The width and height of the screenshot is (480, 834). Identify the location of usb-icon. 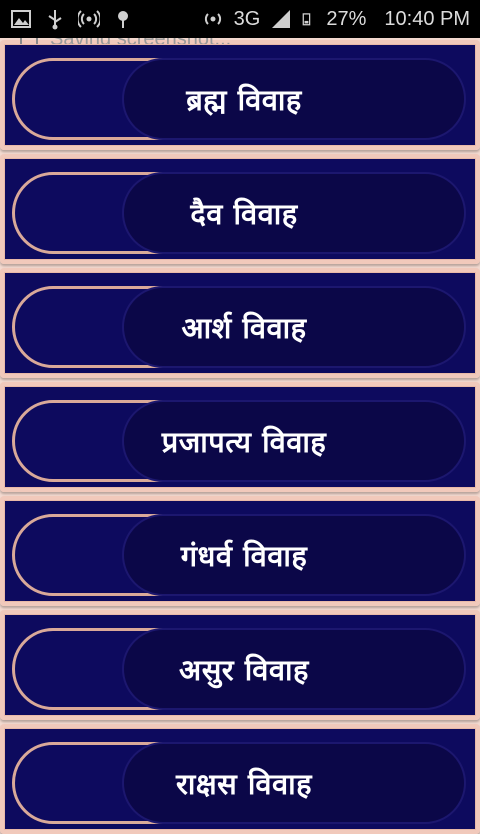
(55, 20).